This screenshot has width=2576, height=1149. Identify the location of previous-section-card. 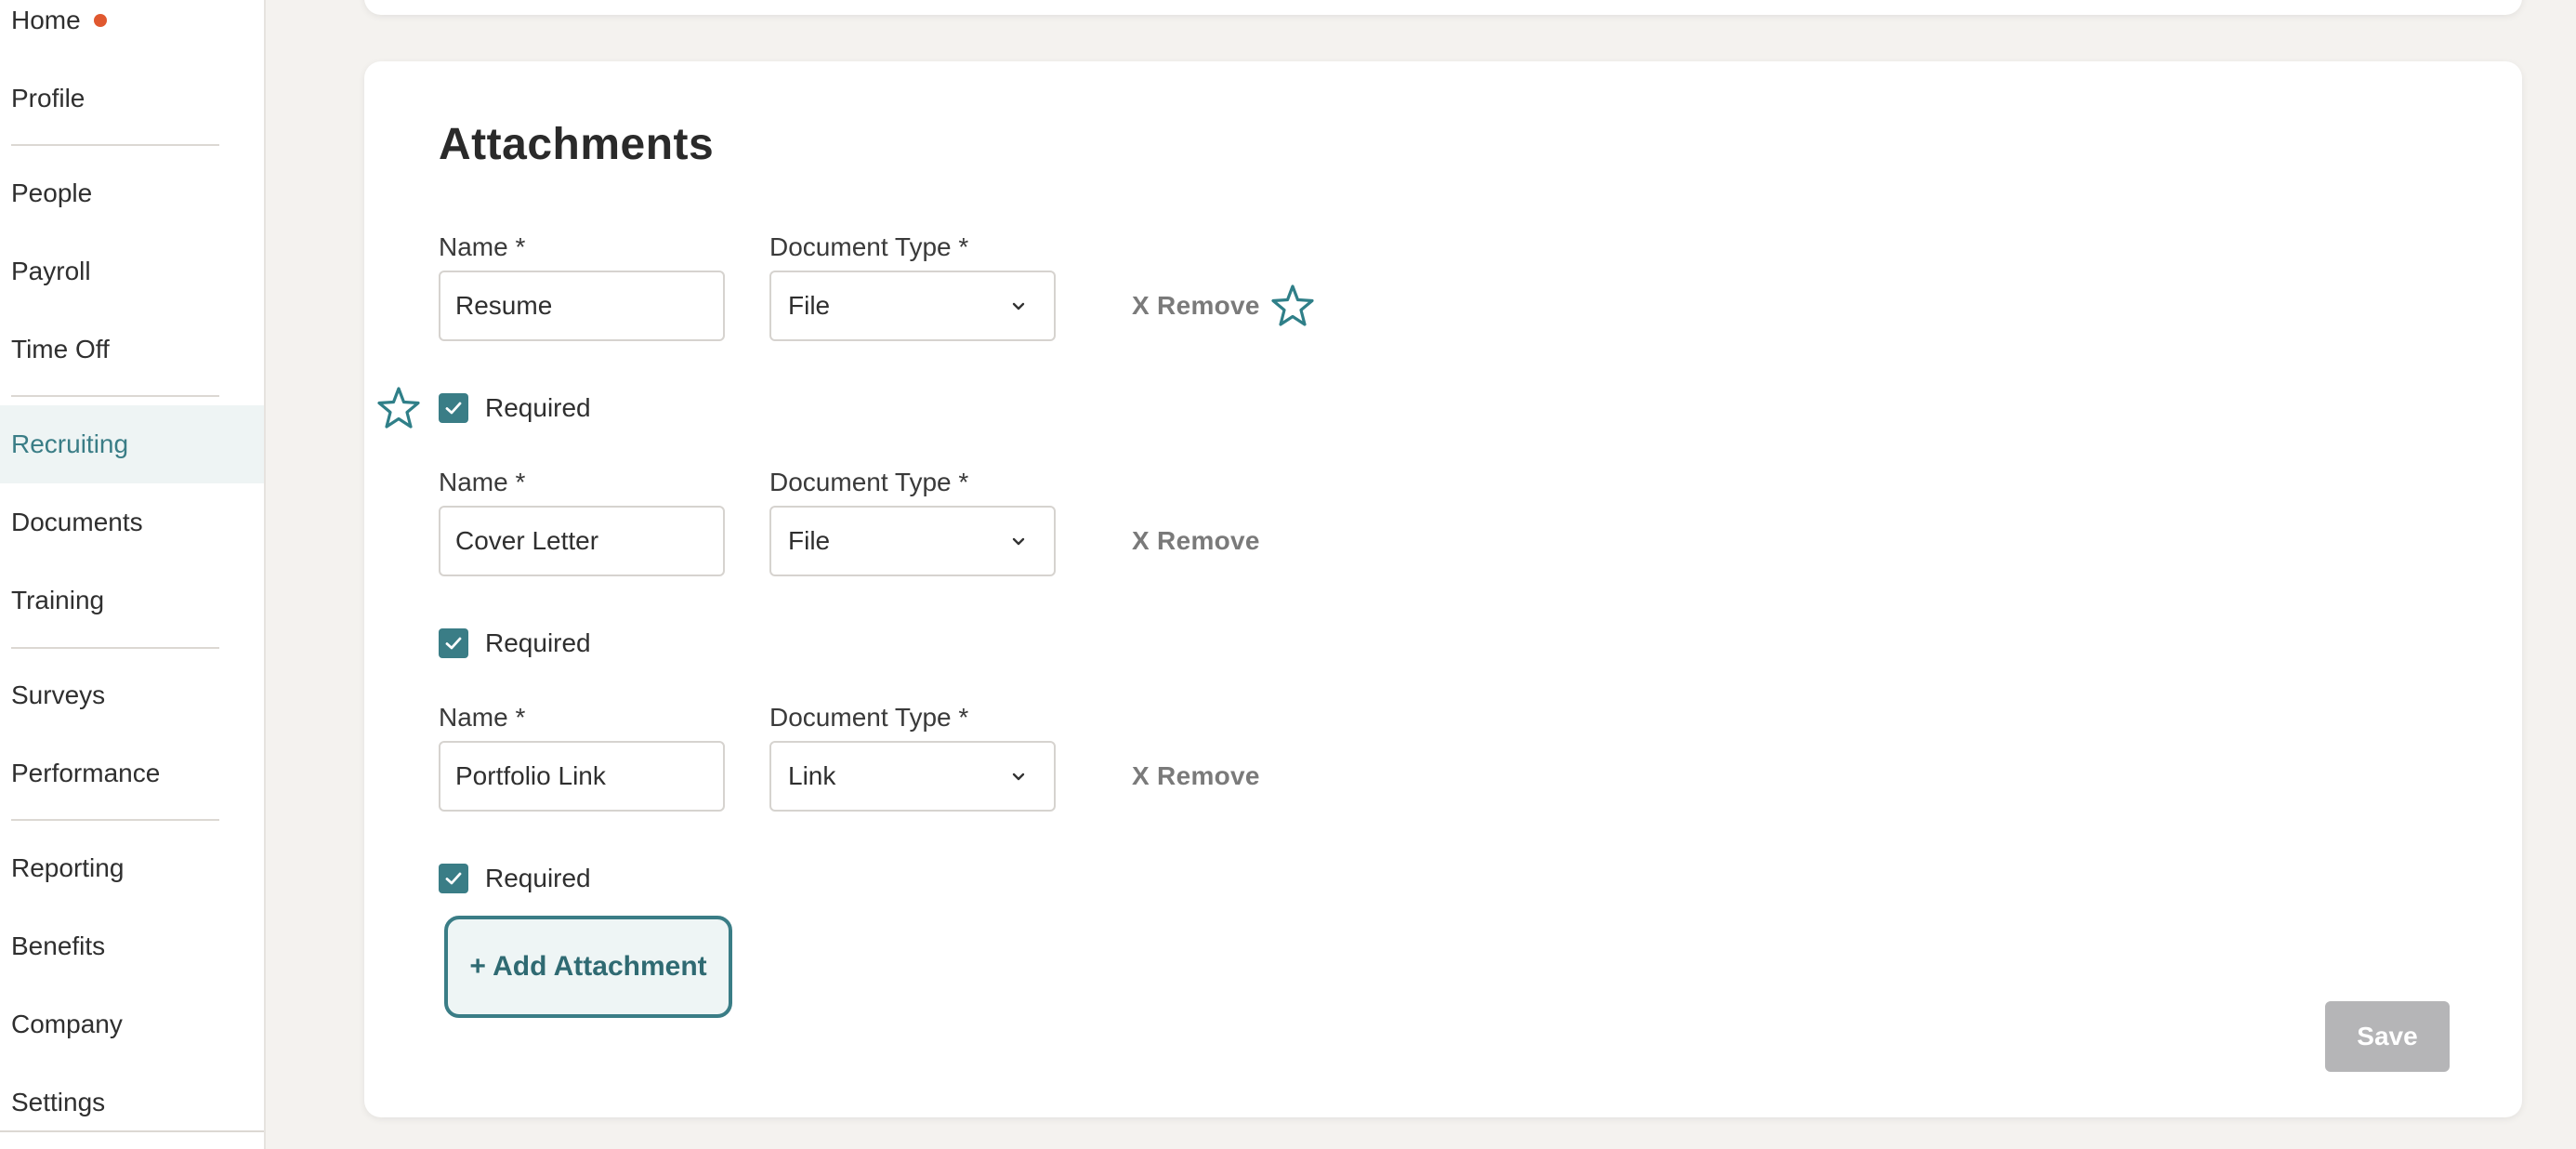
(1443, 8).